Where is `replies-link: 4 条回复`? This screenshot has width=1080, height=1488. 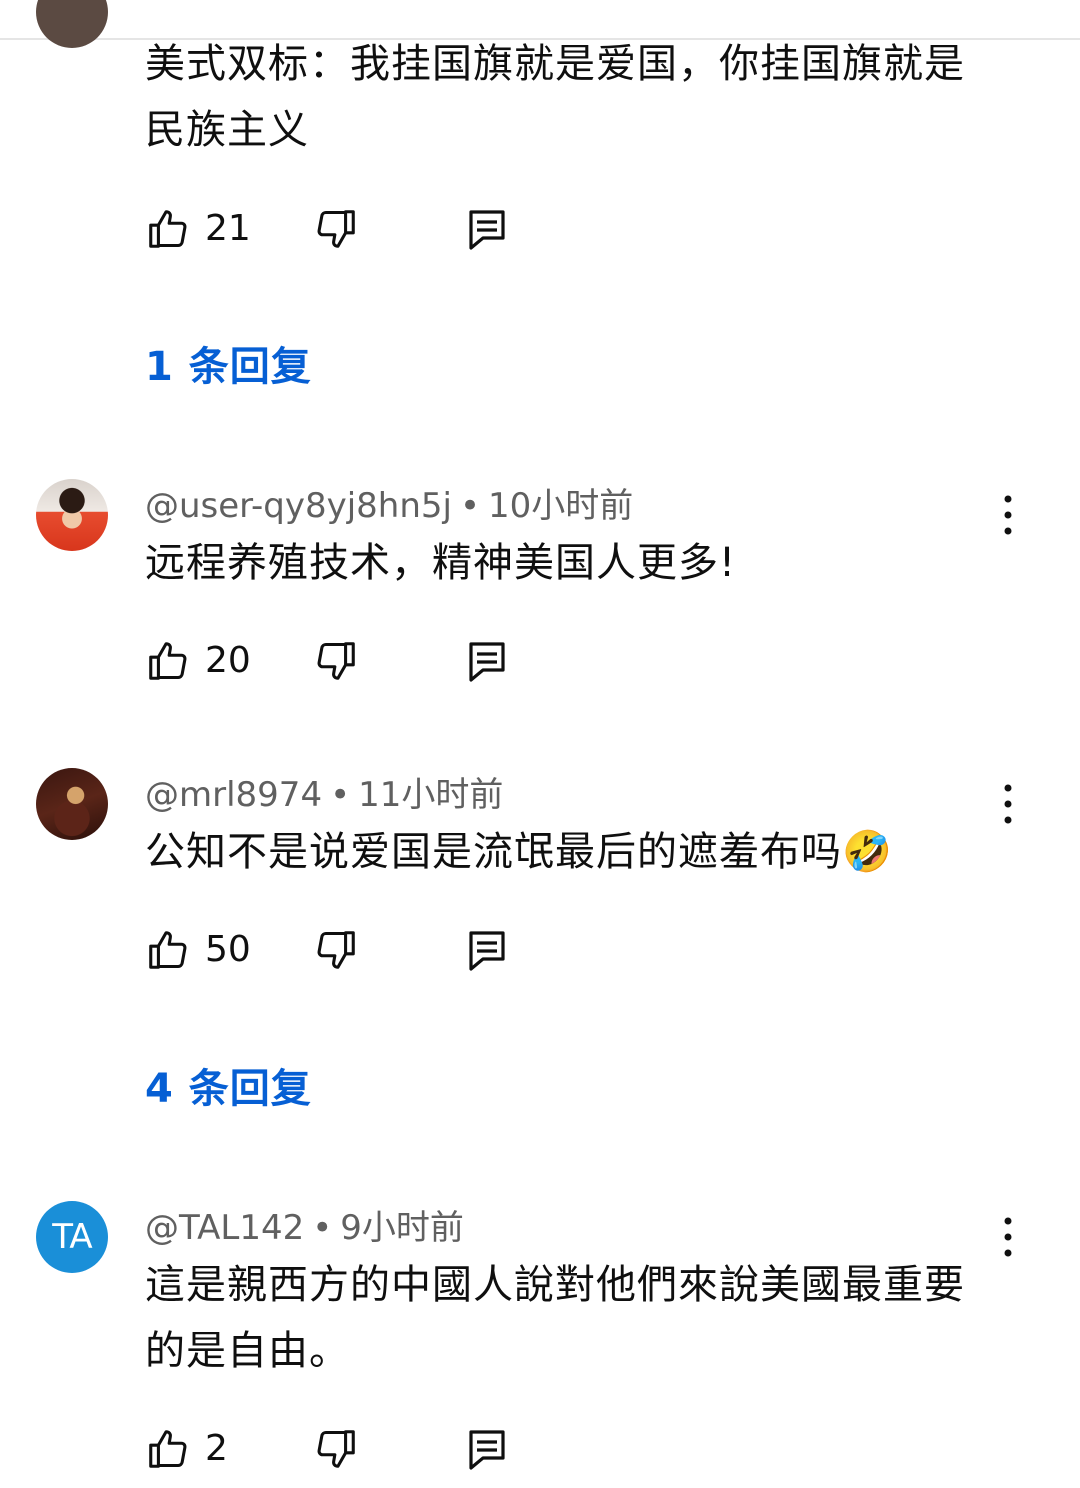 replies-link: 4 条回复 is located at coordinates (228, 1085).